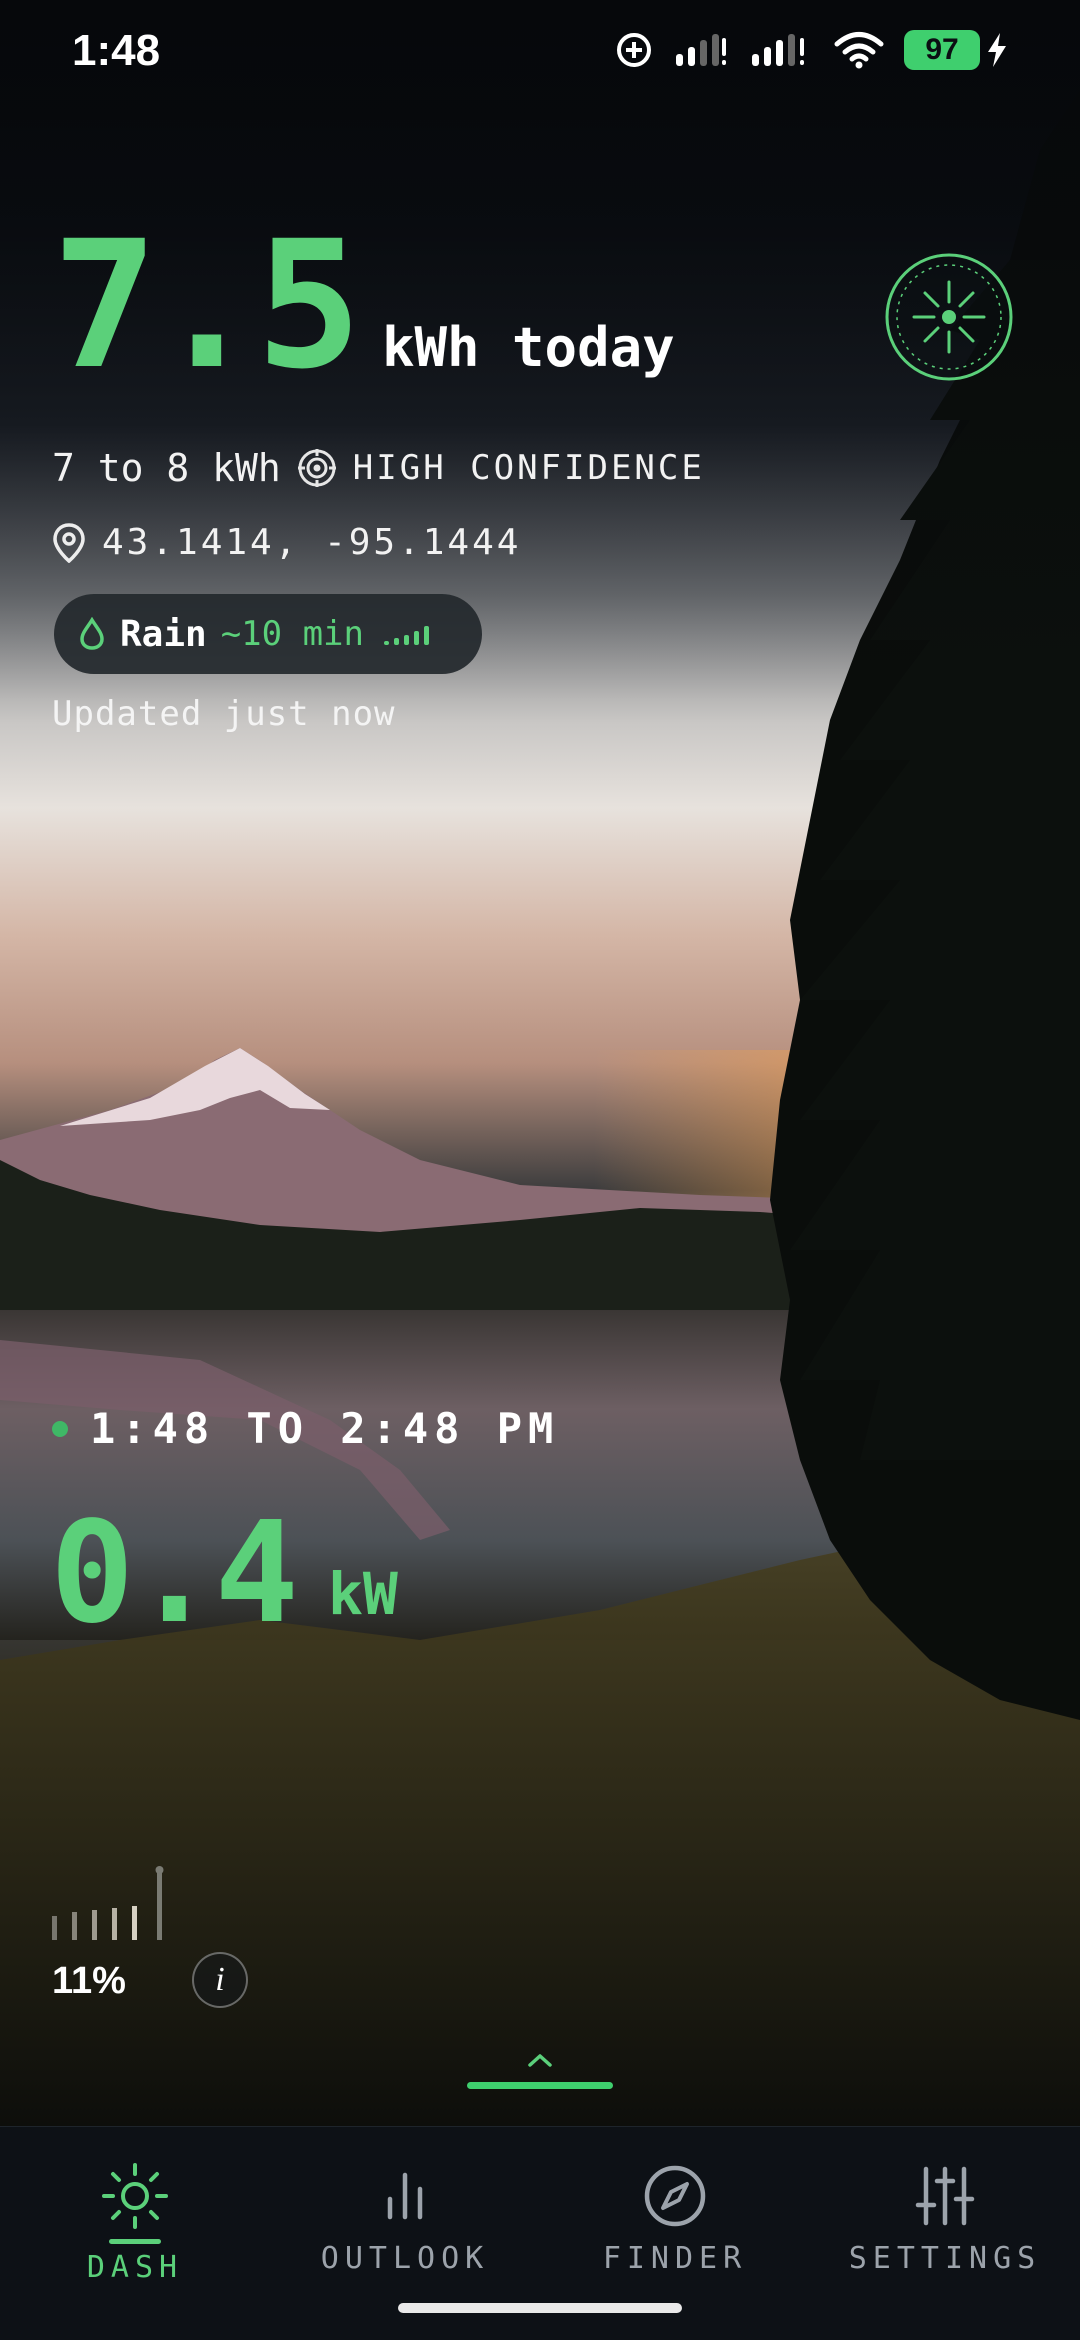 This screenshot has height=2340, width=1080. Describe the element at coordinates (540, 2085) in the screenshot. I see `drawer-handle` at that location.